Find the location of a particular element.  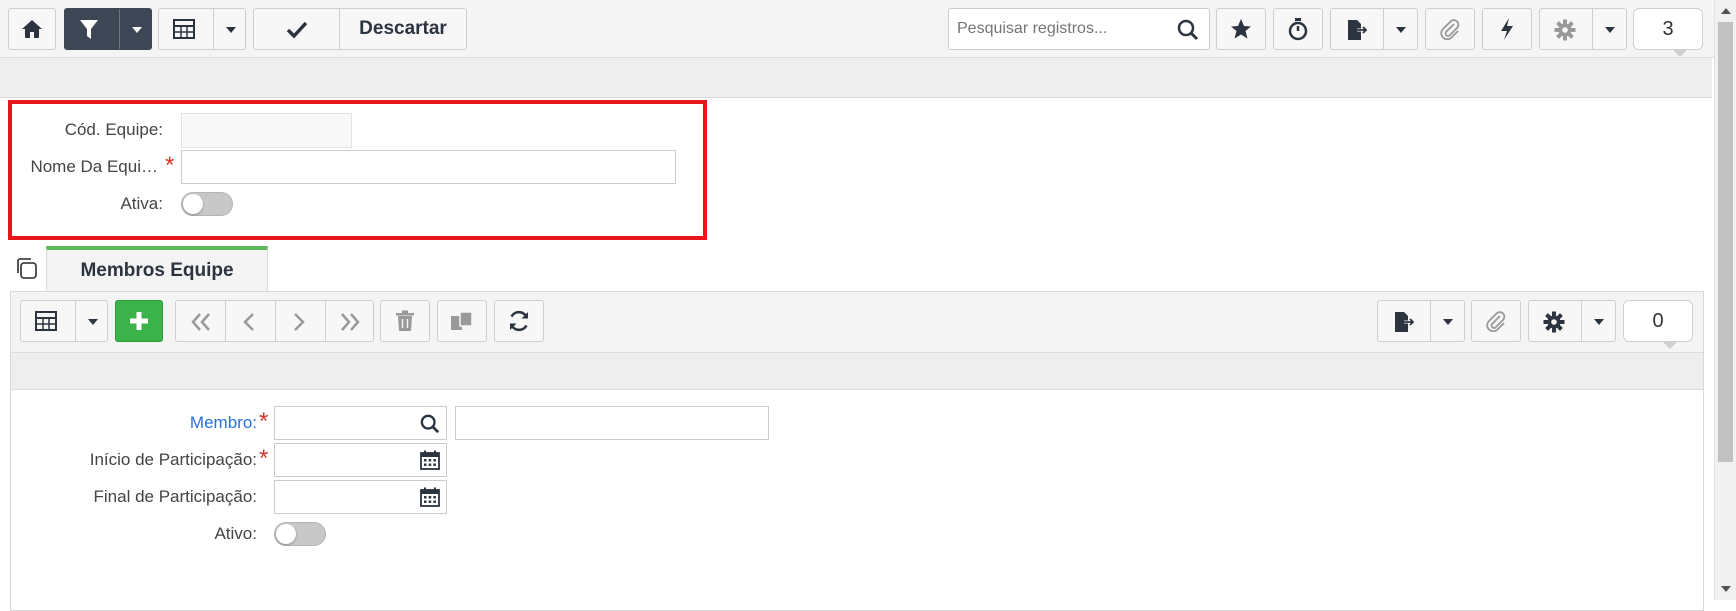

star-icon is located at coordinates (1241, 29).